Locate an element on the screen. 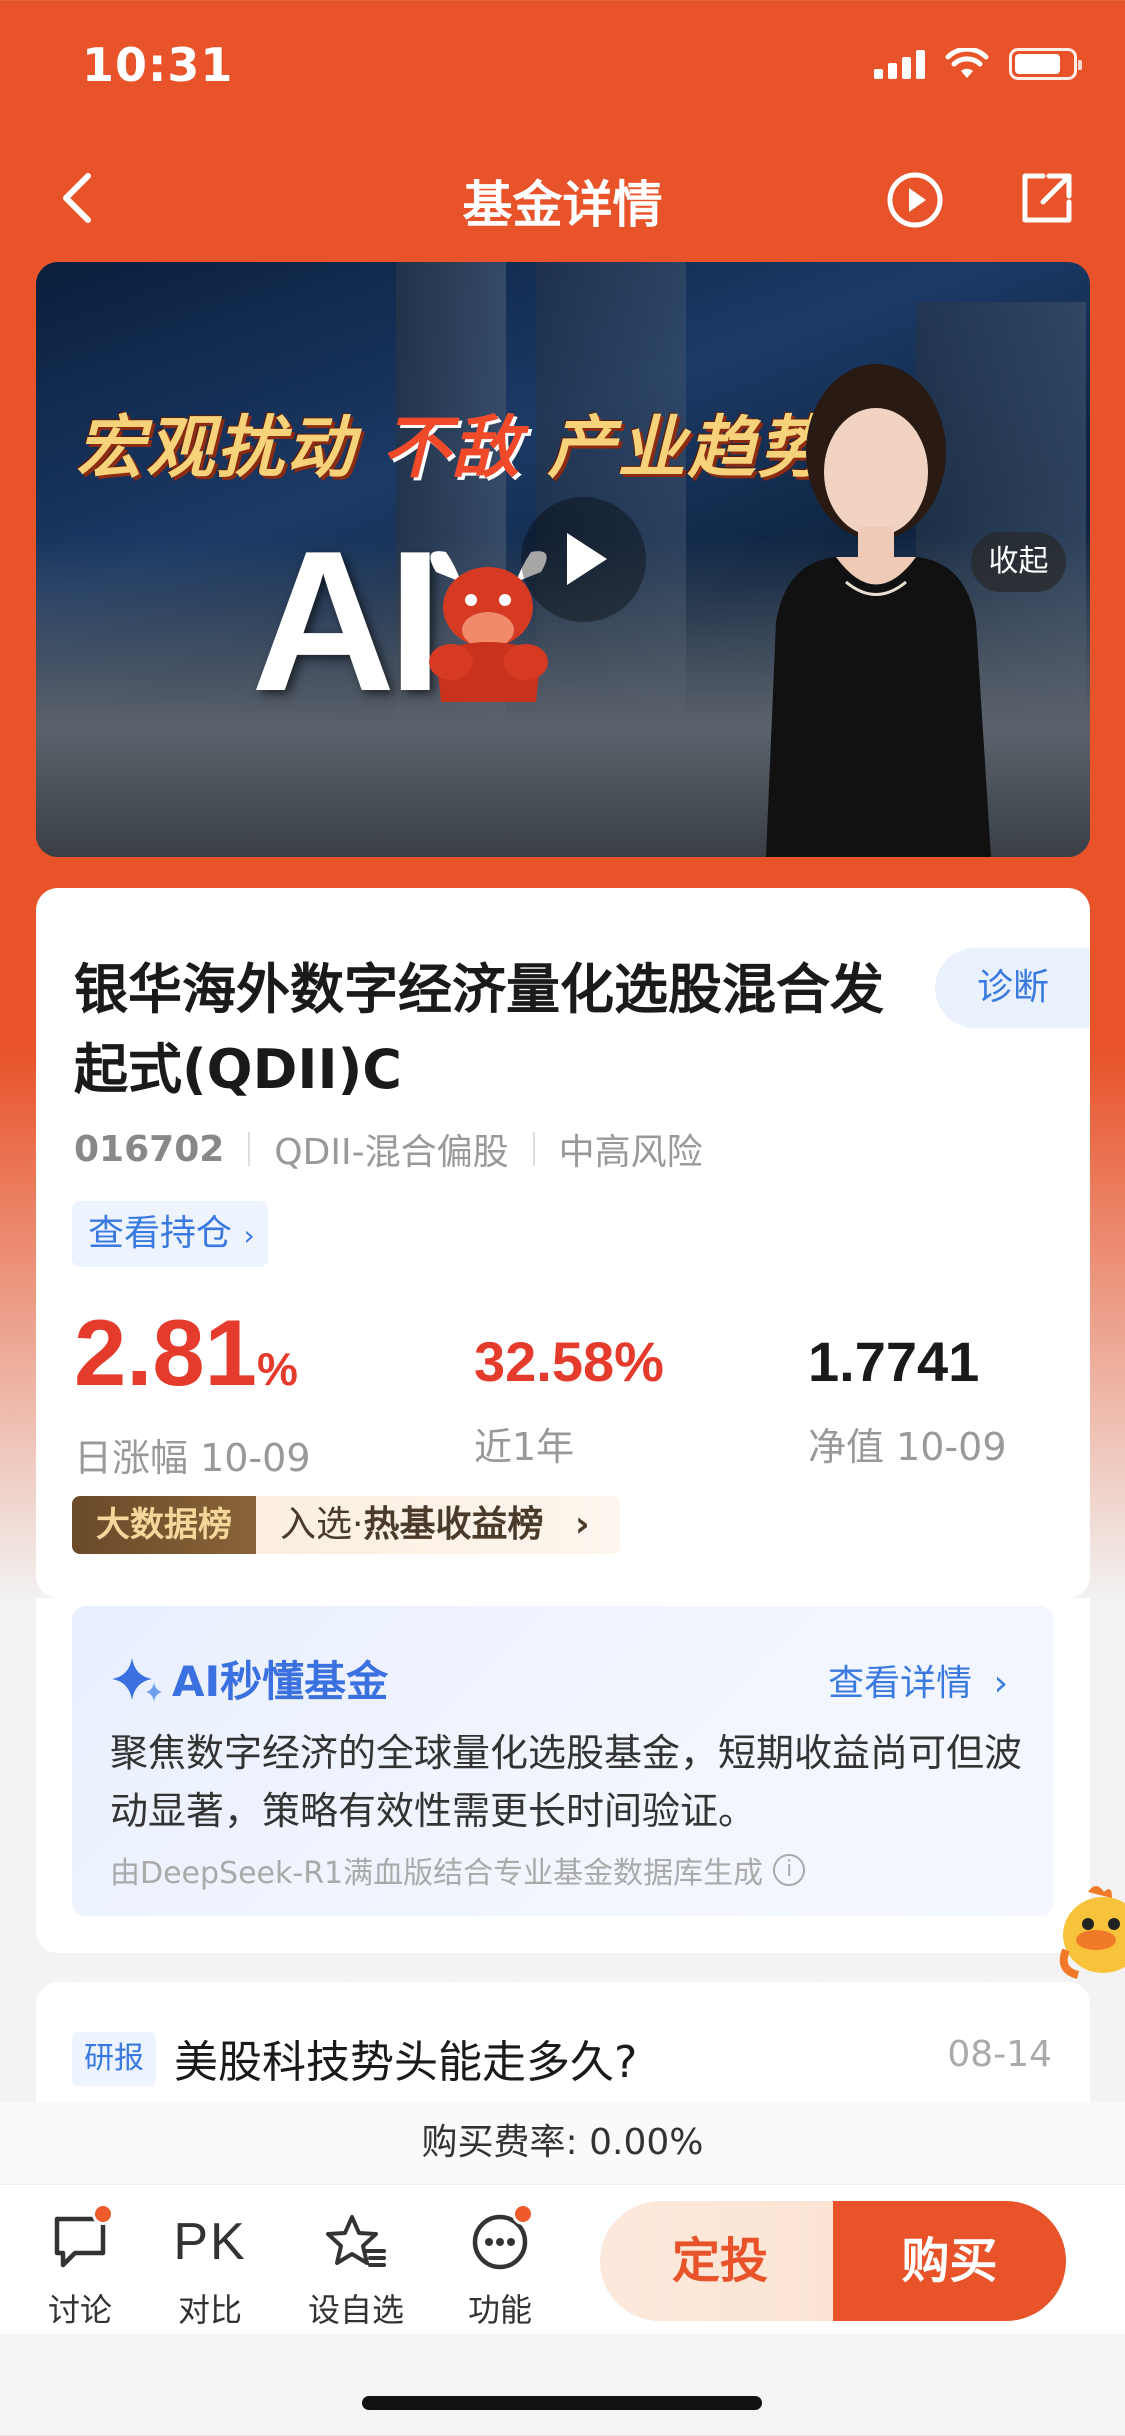  add-watchlist-label: 设自选 is located at coordinates (355, 2310).